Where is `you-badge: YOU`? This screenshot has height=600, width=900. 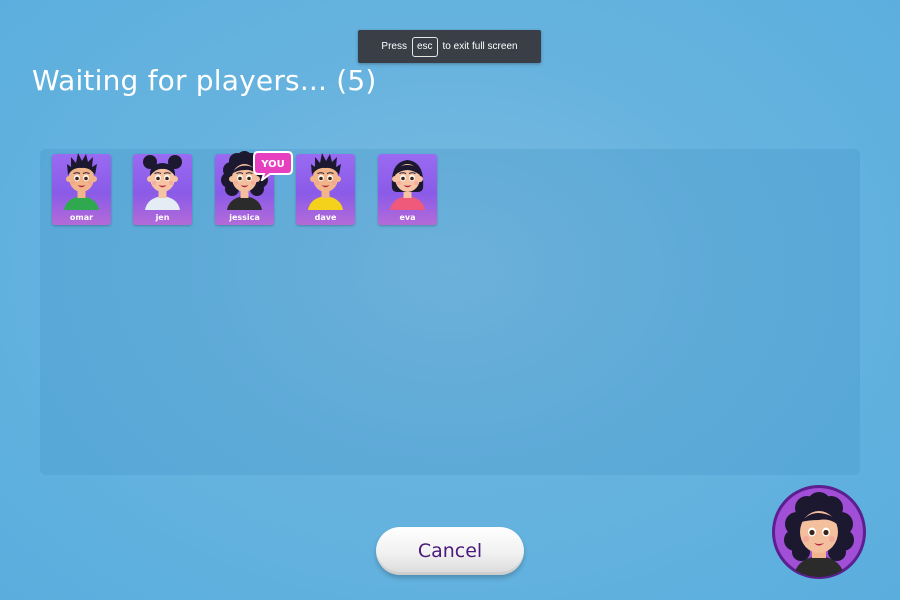 you-badge: YOU is located at coordinates (273, 166).